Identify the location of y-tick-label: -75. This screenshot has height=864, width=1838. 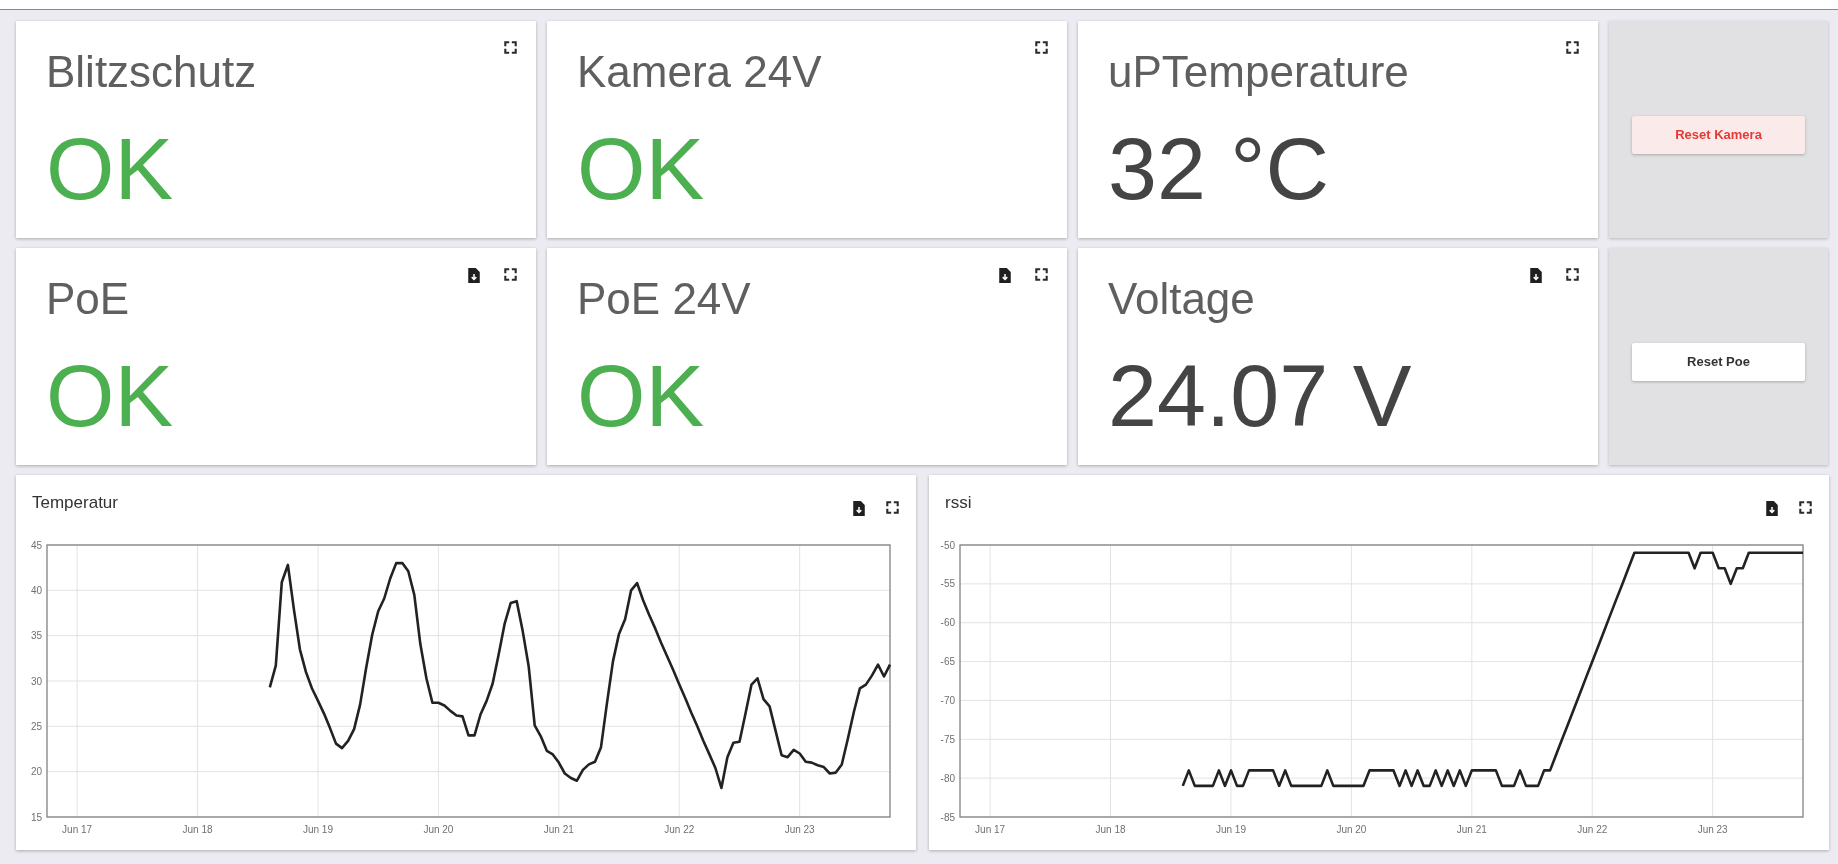
(947, 739).